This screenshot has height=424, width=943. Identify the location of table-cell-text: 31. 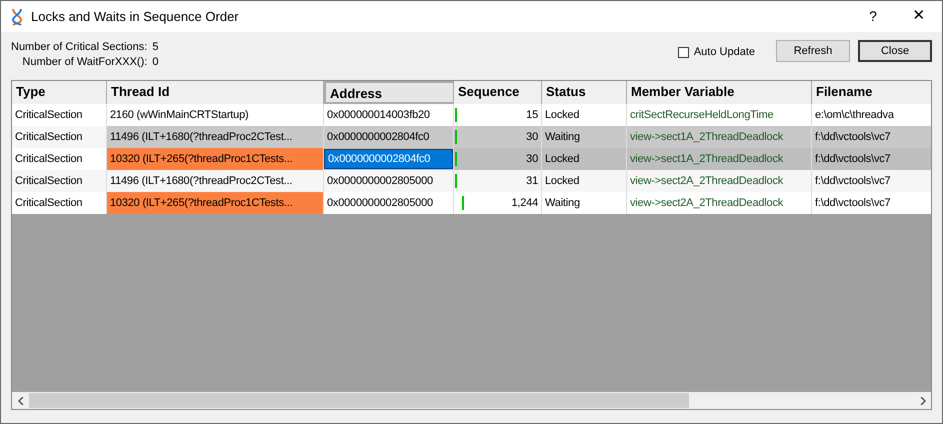
(532, 181).